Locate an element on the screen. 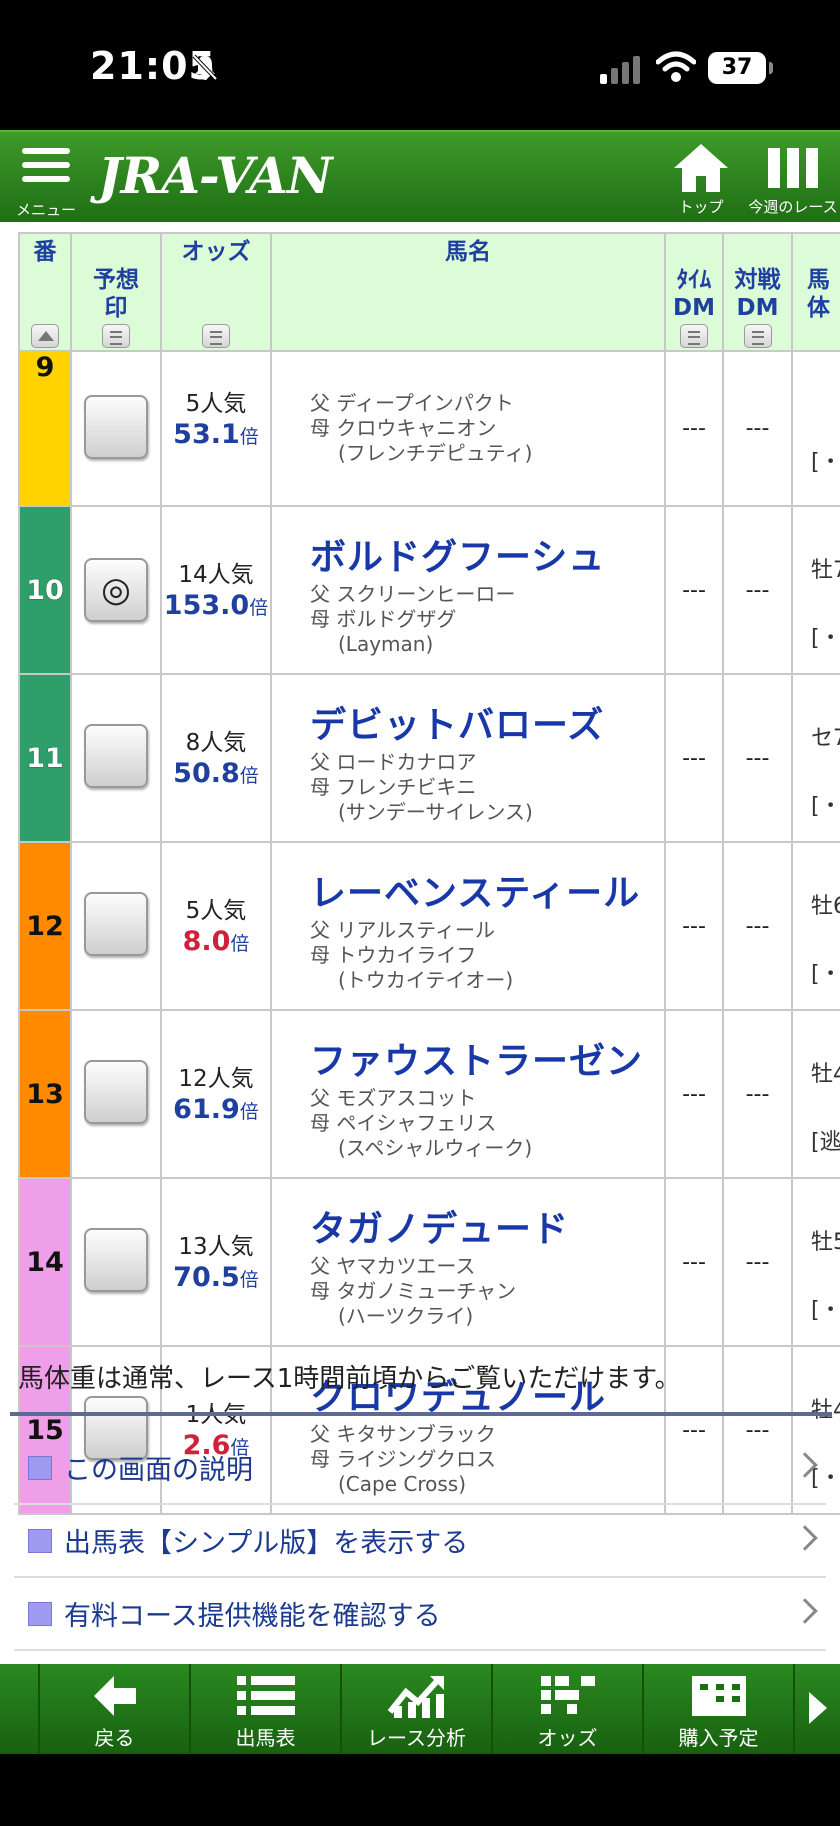 Image resolution: width=840 pixels, height=1826 pixels. this-week-races-button: 今週のレース is located at coordinates (793, 179).